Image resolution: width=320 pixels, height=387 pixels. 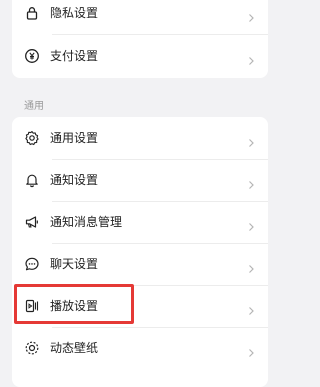 I want to click on chat-settings-row: 聊天设置, so click(x=140, y=264).